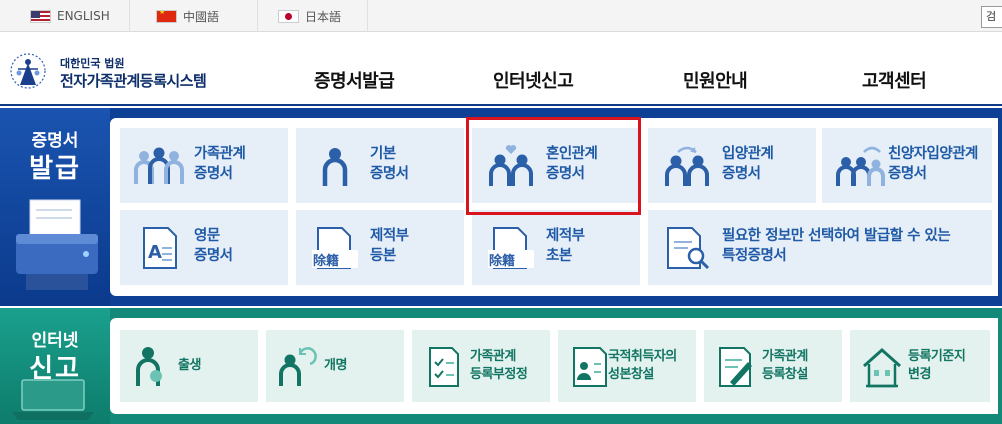  Describe the element at coordinates (55, 169) in the screenshot. I see `side-title-line2: 발급` at that location.